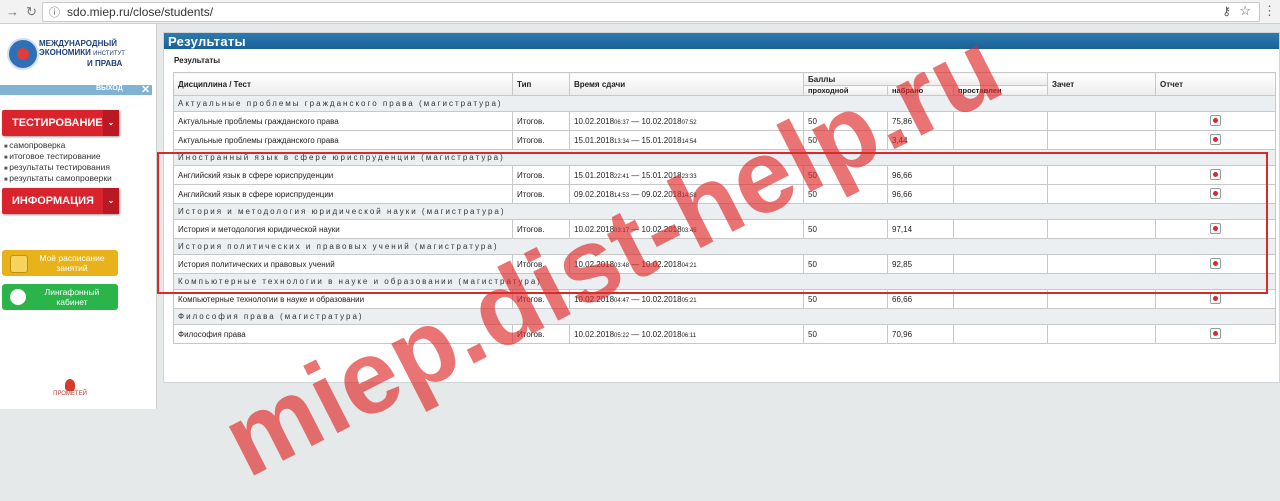 The image size is (1280, 501). What do you see at coordinates (920, 334) in the screenshot?
I see `scored-points: 70,96` at bounding box center [920, 334].